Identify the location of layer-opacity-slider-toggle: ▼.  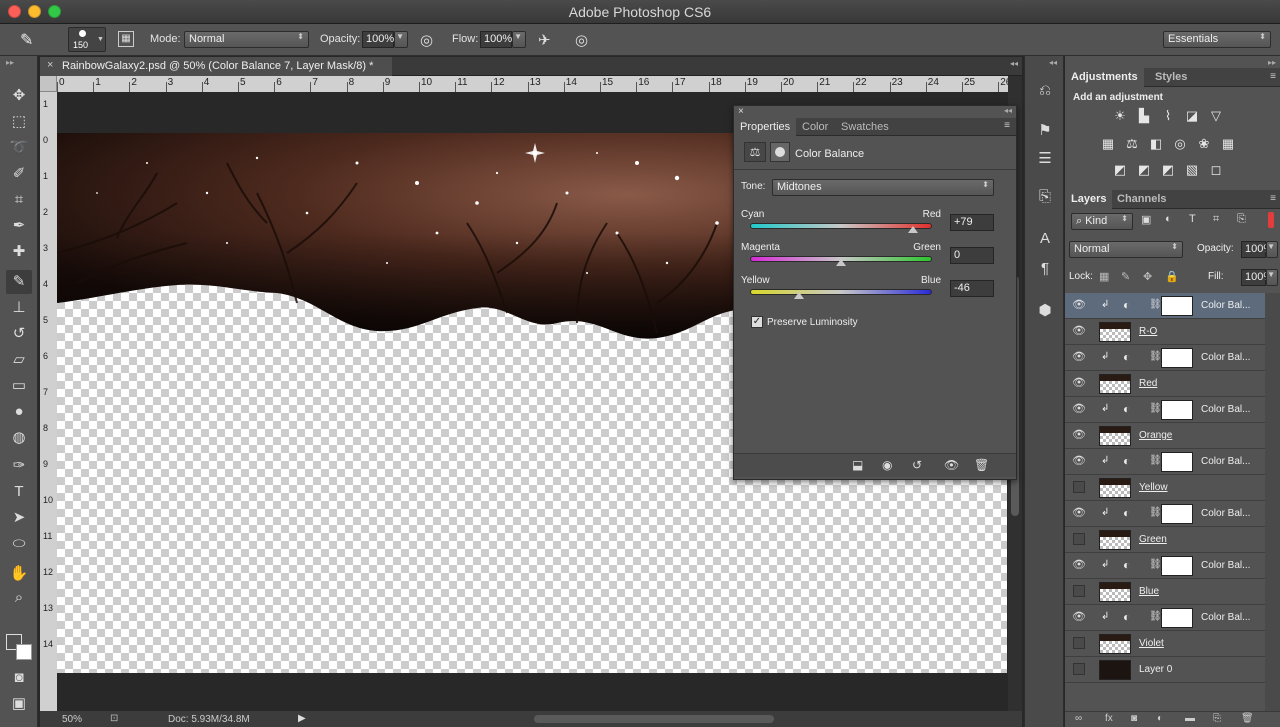
(1272, 249).